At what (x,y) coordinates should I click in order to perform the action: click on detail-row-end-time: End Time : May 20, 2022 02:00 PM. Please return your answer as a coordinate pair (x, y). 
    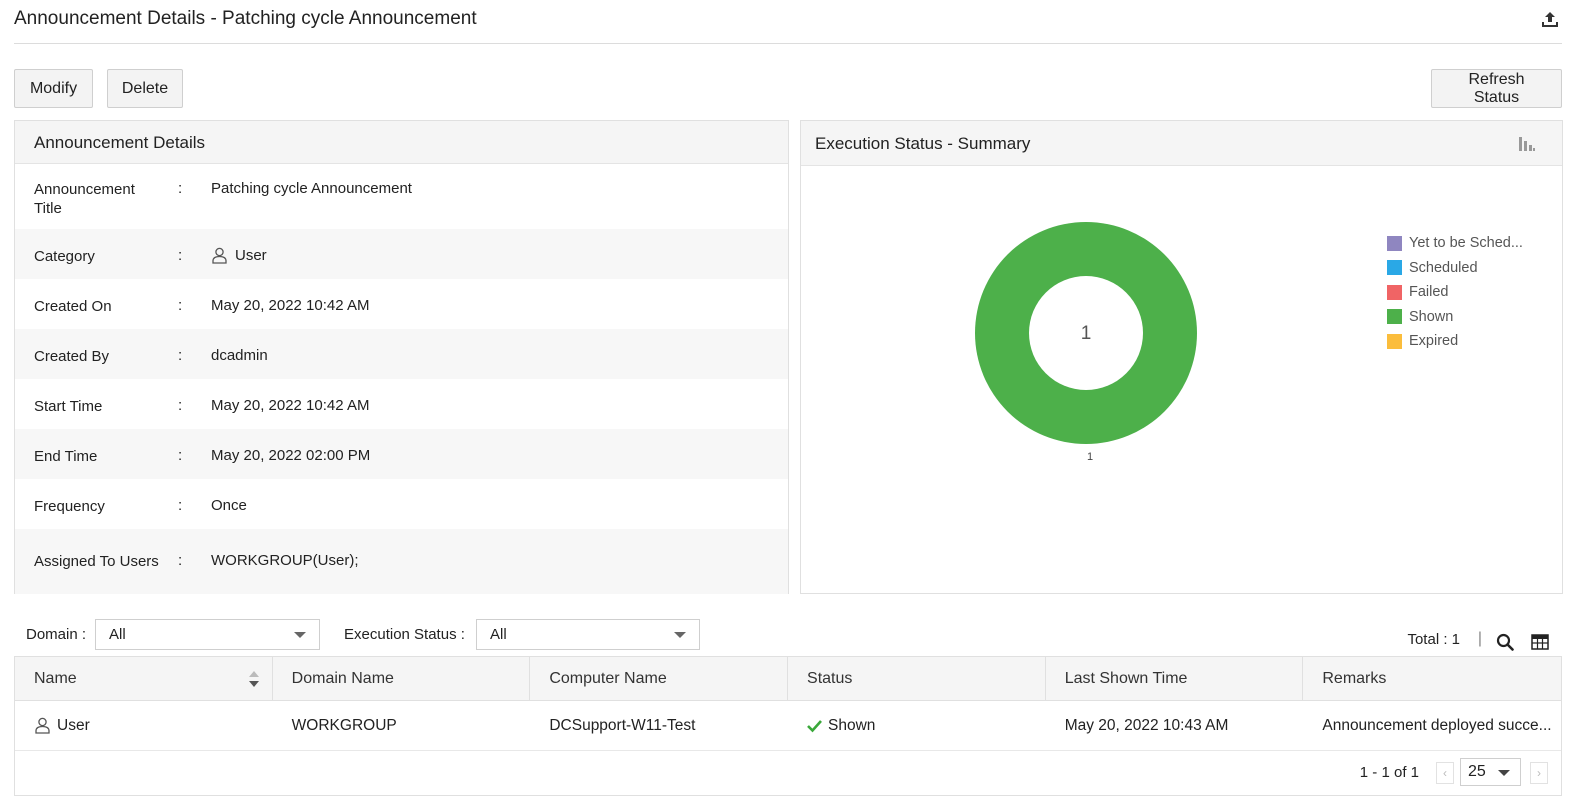
    Looking at the image, I should click on (401, 454).